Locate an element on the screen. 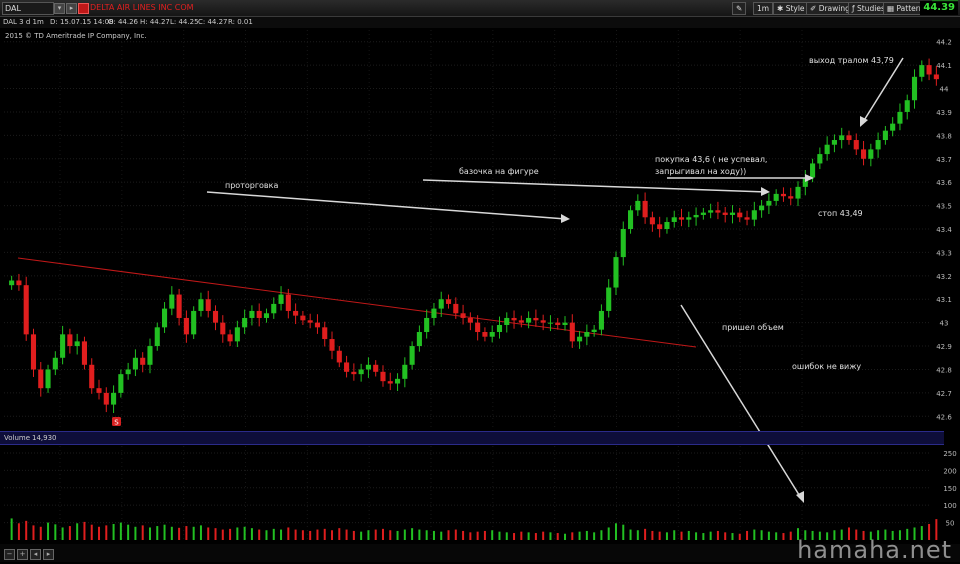 The image size is (960, 564). pan-left-icon: ◂ is located at coordinates (35, 554).